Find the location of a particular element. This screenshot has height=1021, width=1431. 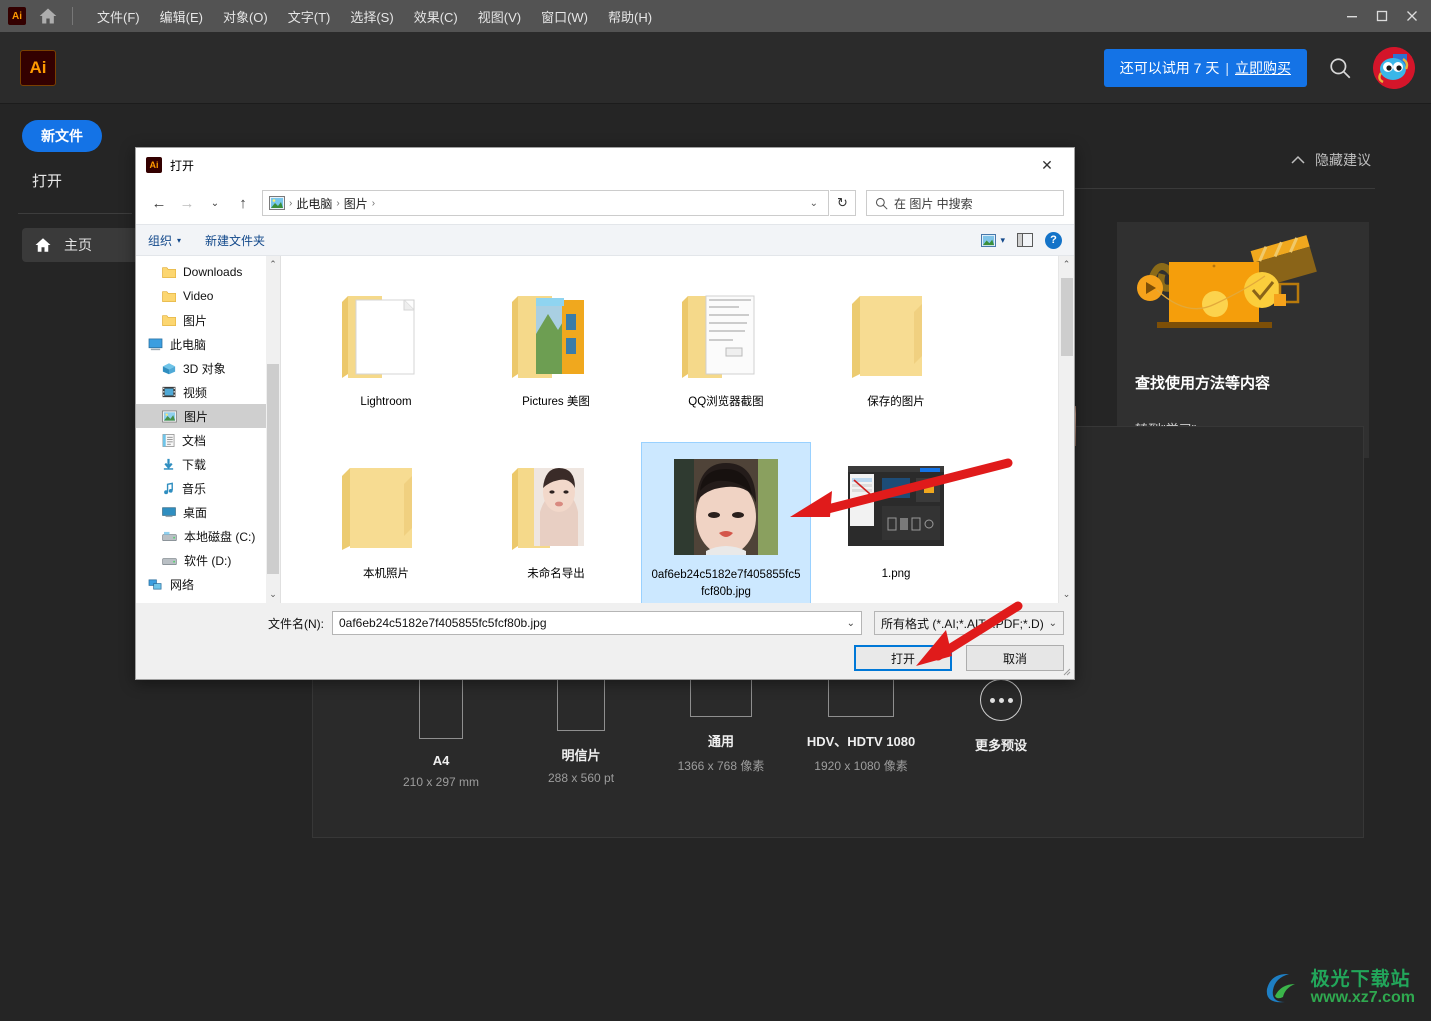

recent-locations-button: ⌄ is located at coordinates (215, 203).